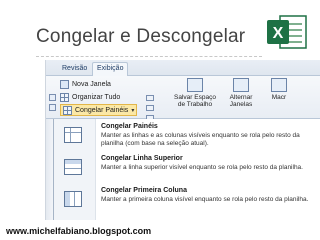 The image size is (320, 240). Describe the element at coordinates (110, 69) in the screenshot. I see `tab-exibicao: Exibição` at that location.